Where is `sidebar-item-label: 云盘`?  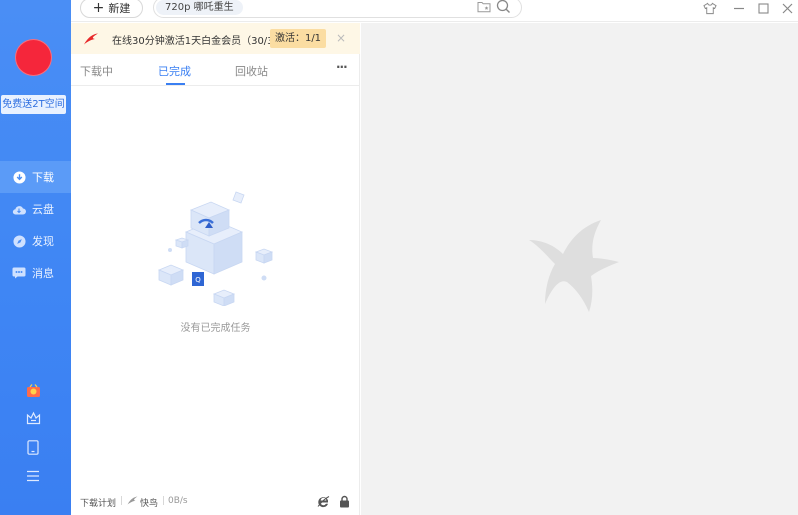
sidebar-item-label: 云盘 is located at coordinates (43, 209).